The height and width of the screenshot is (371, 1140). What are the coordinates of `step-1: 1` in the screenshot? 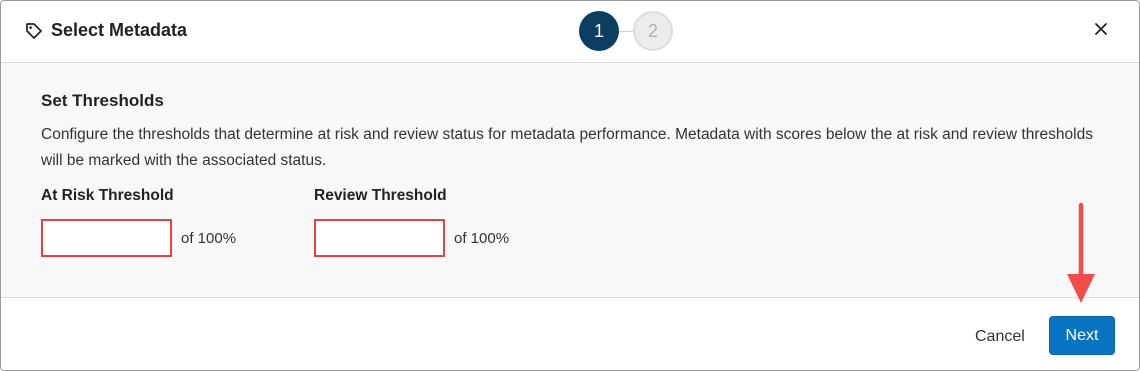 It's located at (599, 31).